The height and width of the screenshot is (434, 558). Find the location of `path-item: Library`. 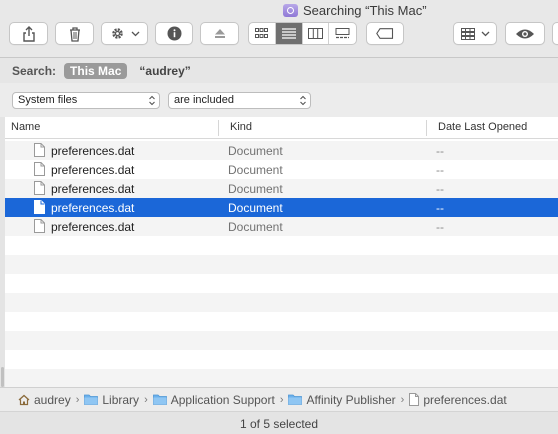

path-item: Library is located at coordinates (111, 400).